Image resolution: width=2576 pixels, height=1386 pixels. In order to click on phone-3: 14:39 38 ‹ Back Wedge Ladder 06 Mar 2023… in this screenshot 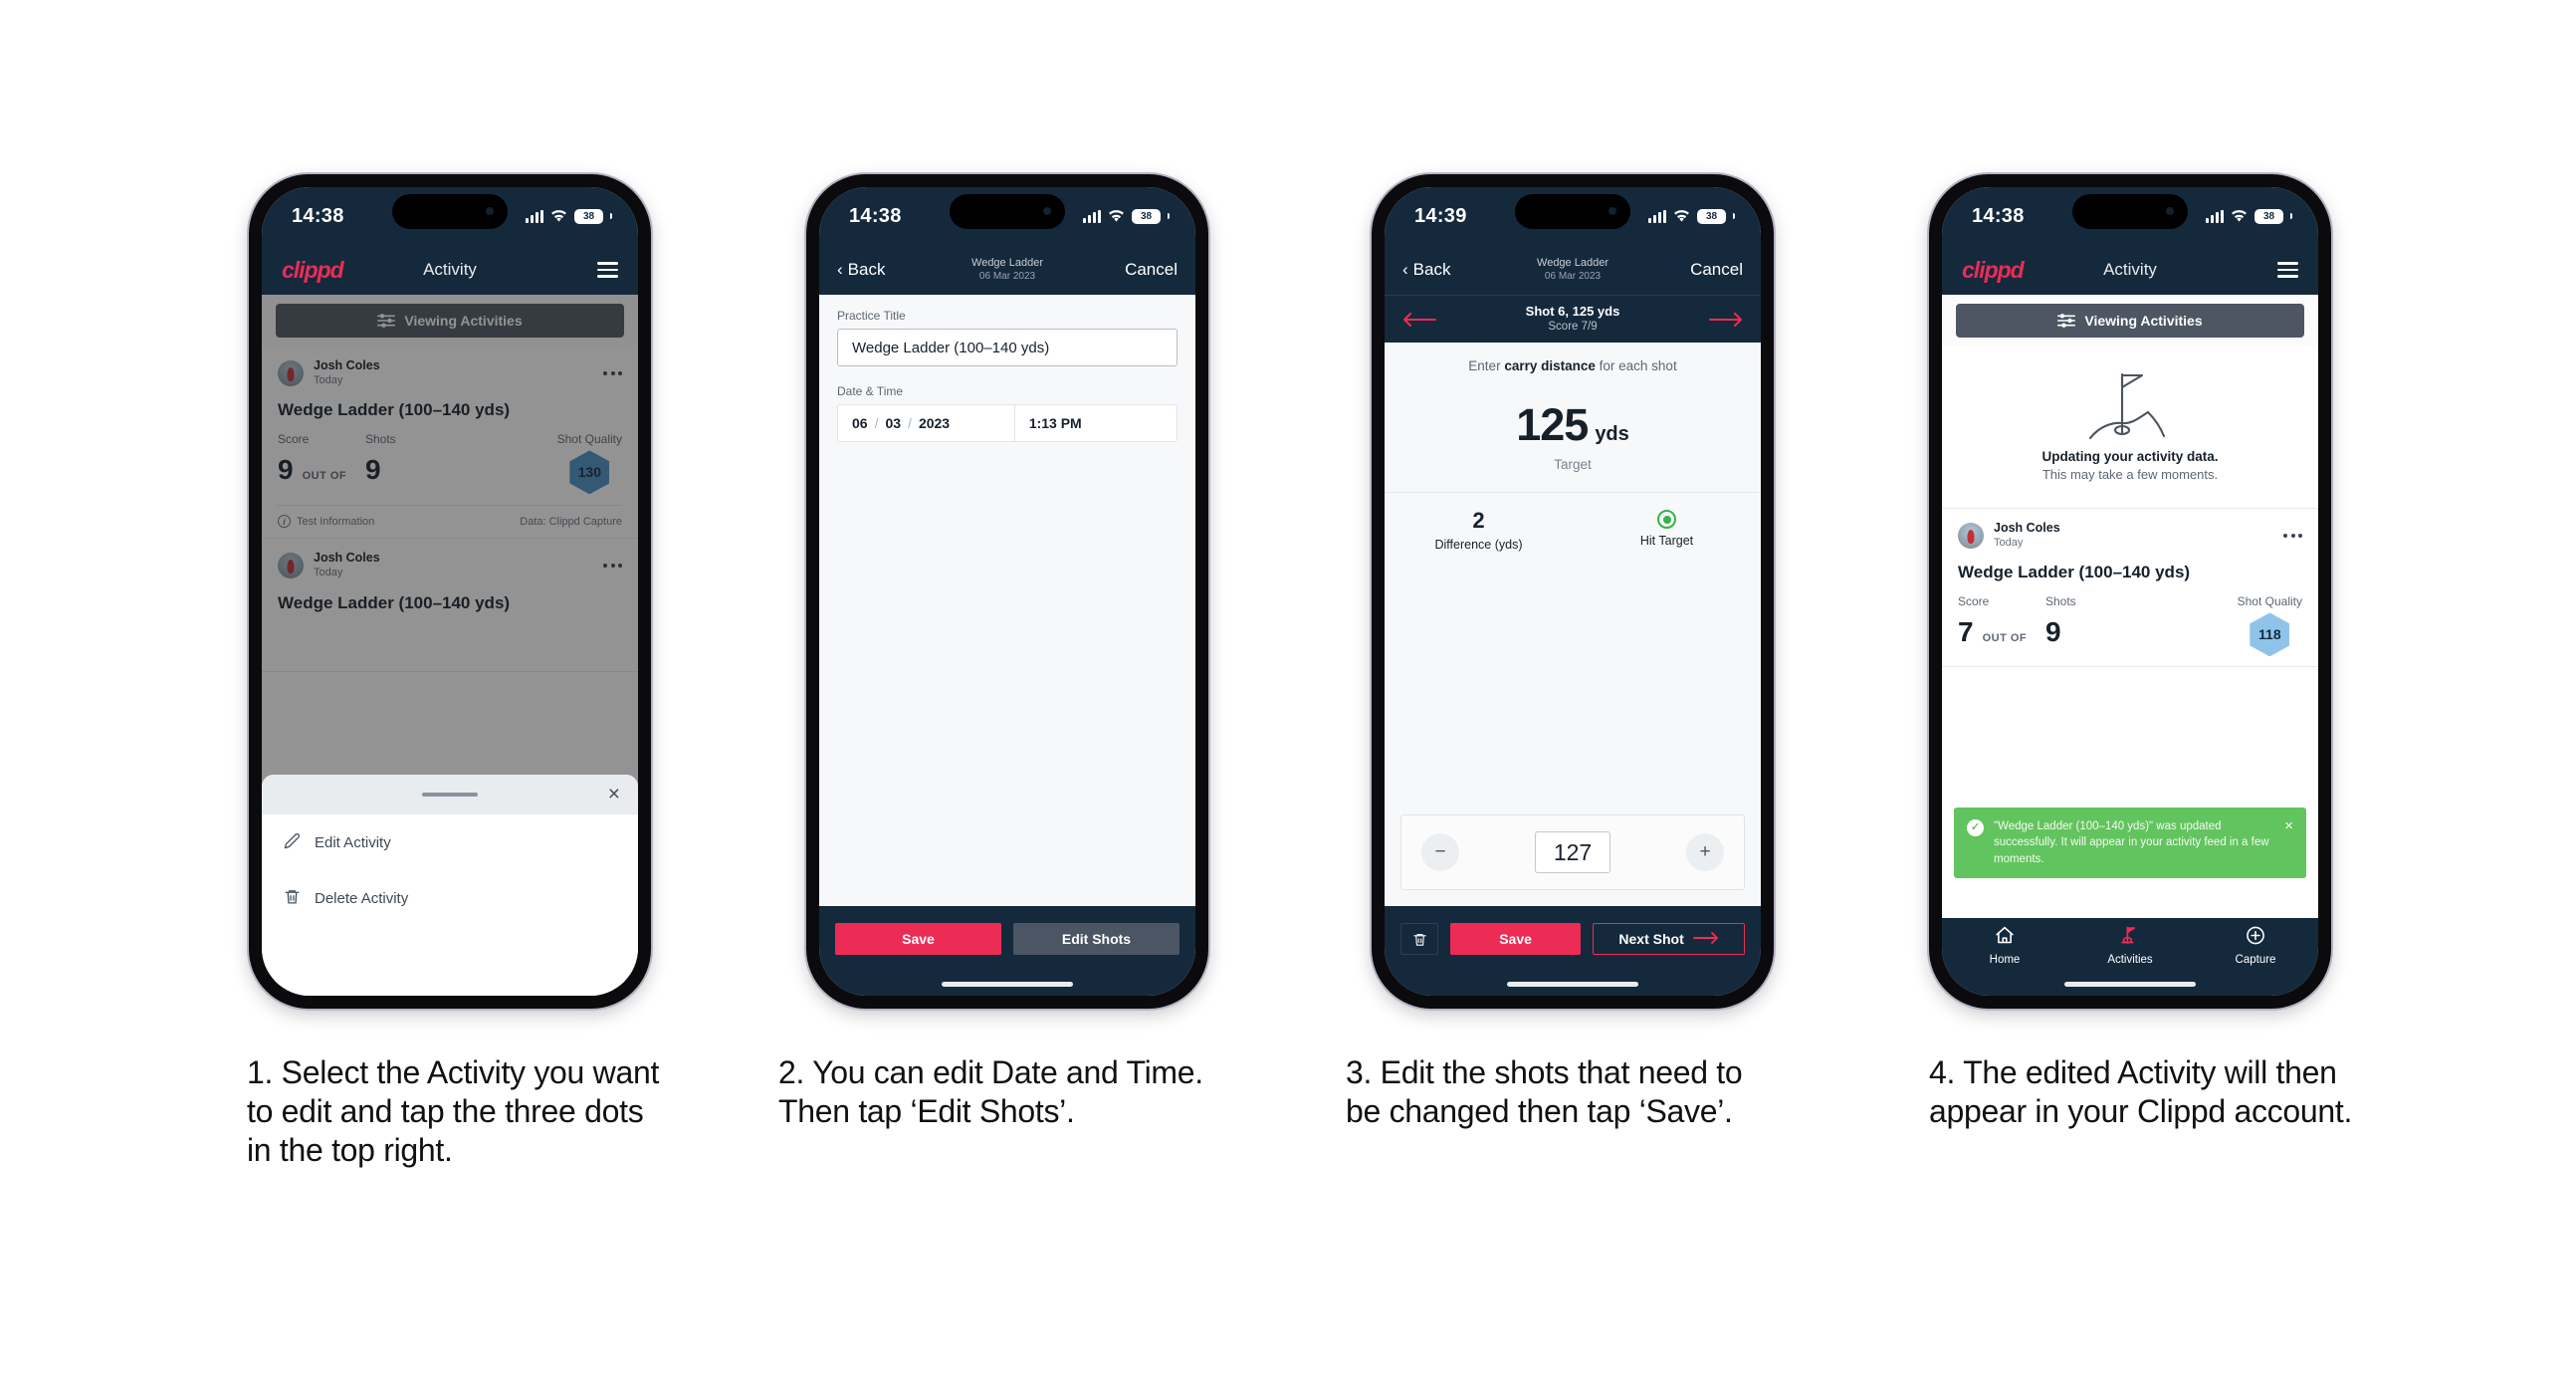, I will do `click(1573, 591)`.